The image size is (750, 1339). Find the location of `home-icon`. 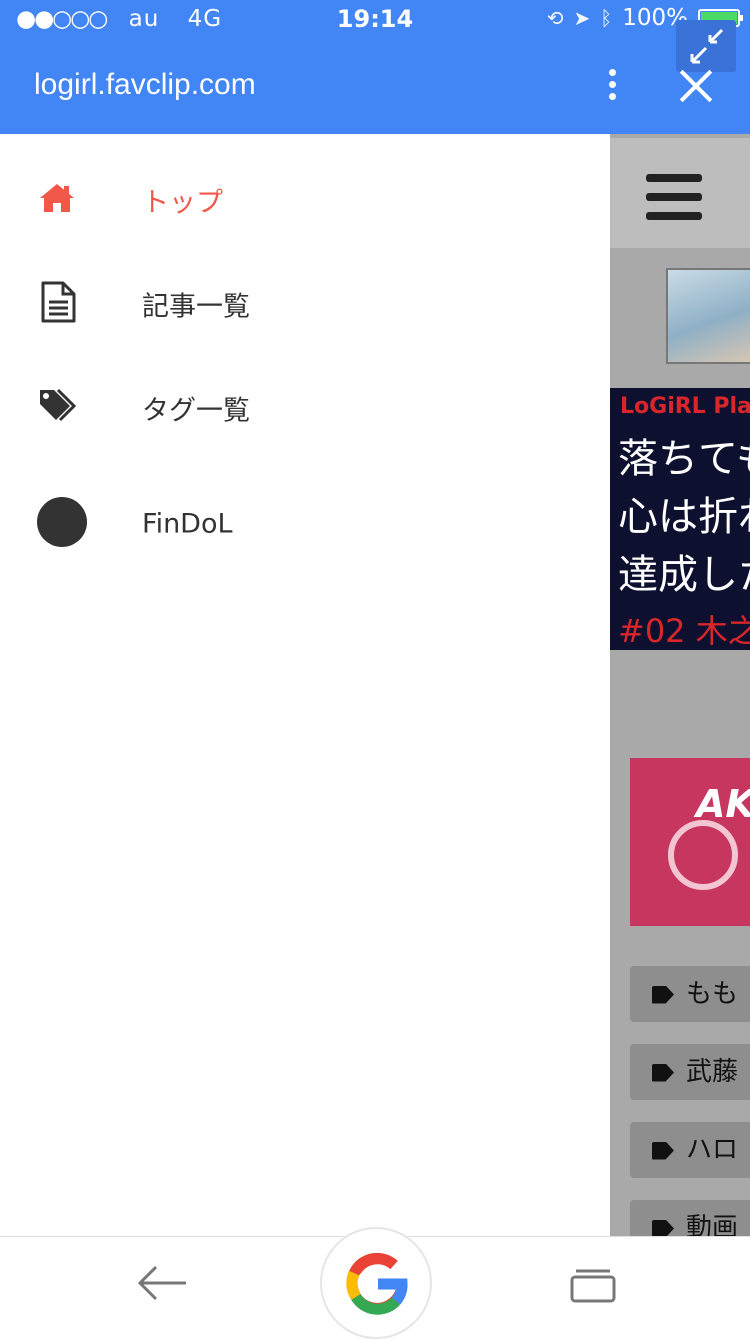

home-icon is located at coordinates (57, 200).